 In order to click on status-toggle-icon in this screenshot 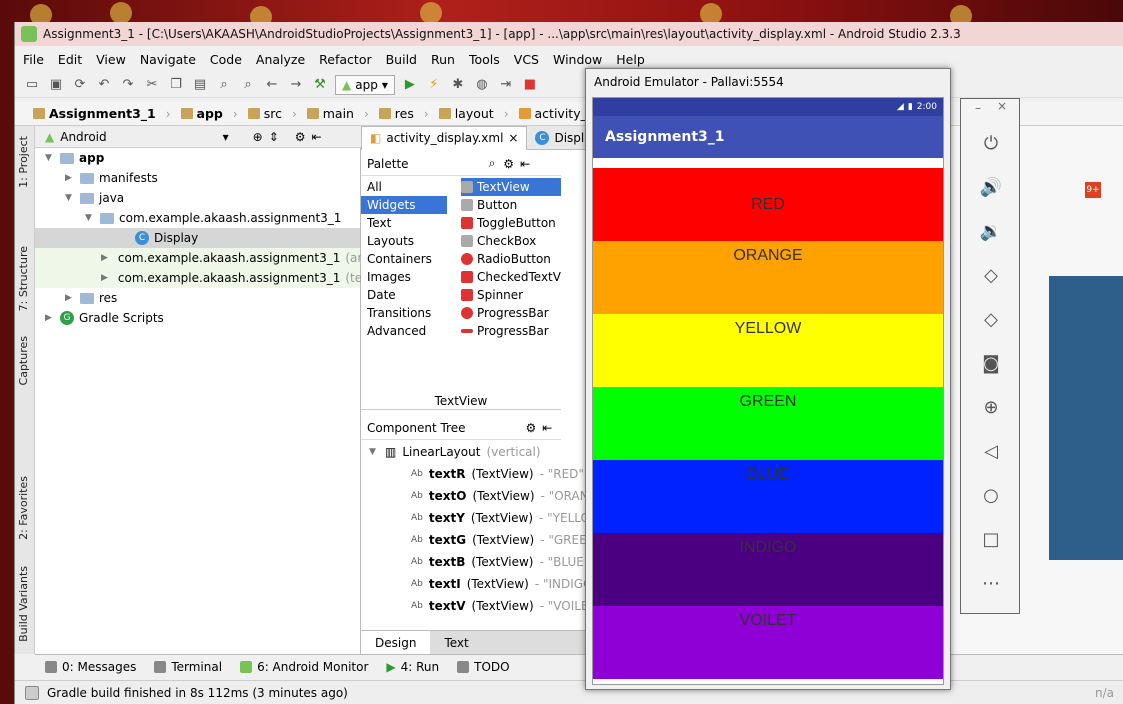, I will do `click(32, 692)`.